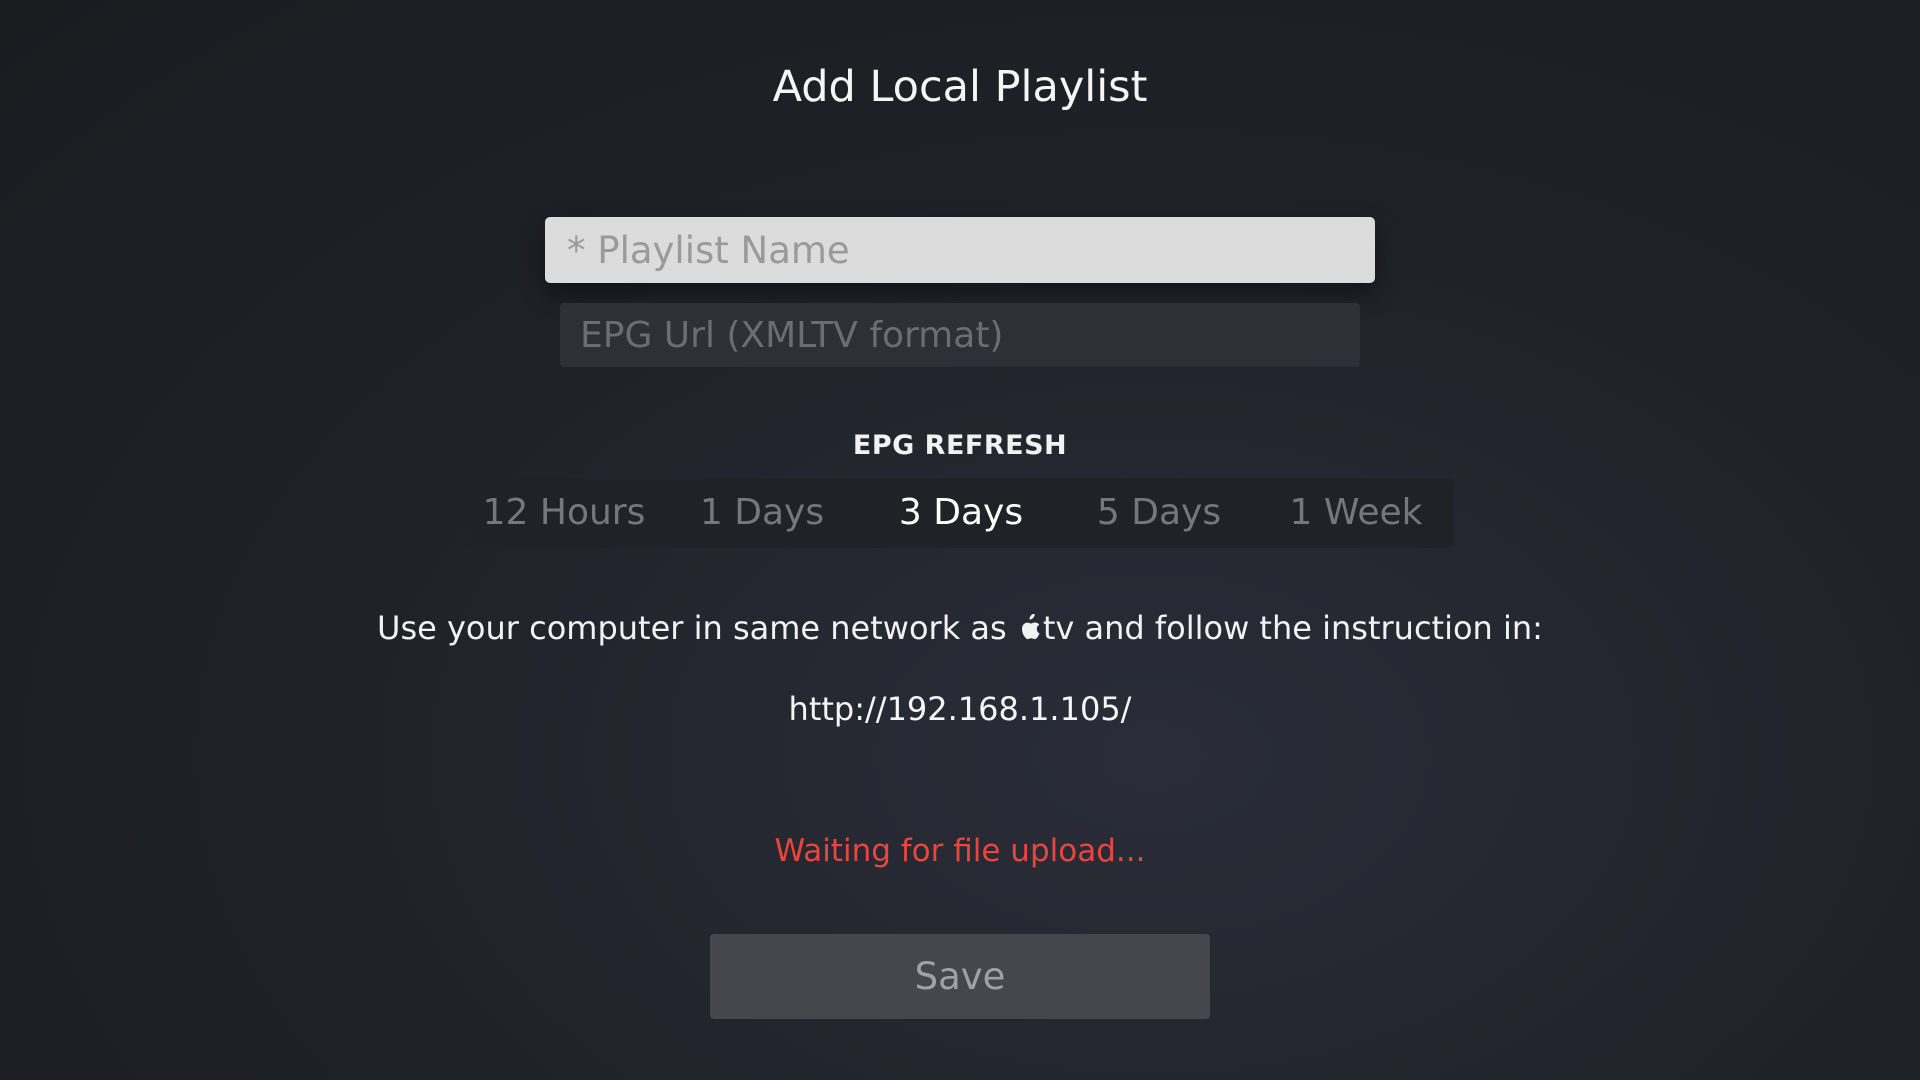 This screenshot has height=1080, width=1920. Describe the element at coordinates (1159, 513) in the screenshot. I see `epg-refresh-option-5-days: 5 Days` at that location.